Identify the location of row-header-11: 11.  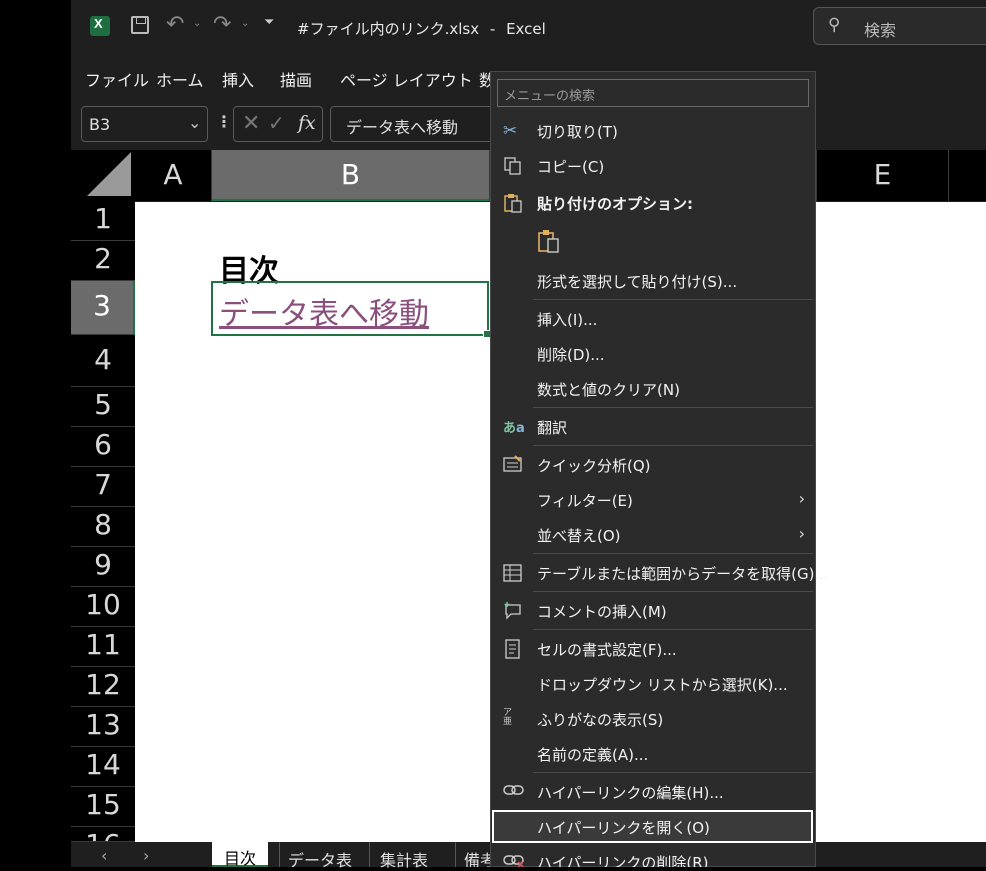
(103, 647).